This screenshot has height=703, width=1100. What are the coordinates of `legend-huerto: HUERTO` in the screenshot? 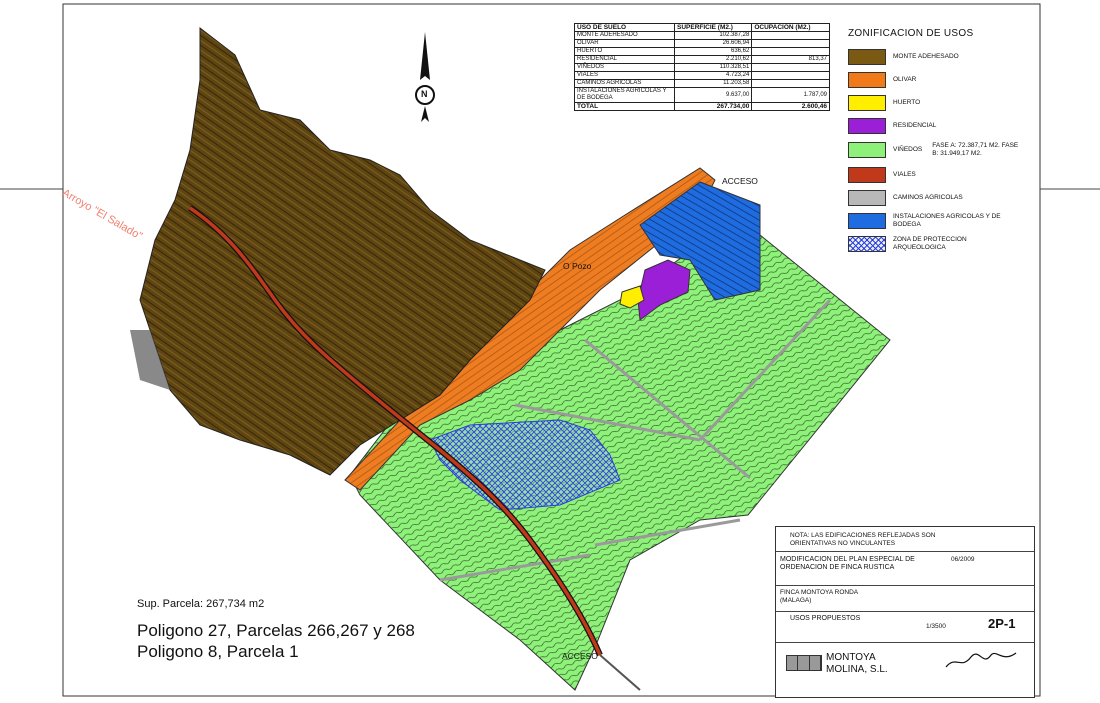 It's located at (948, 102).